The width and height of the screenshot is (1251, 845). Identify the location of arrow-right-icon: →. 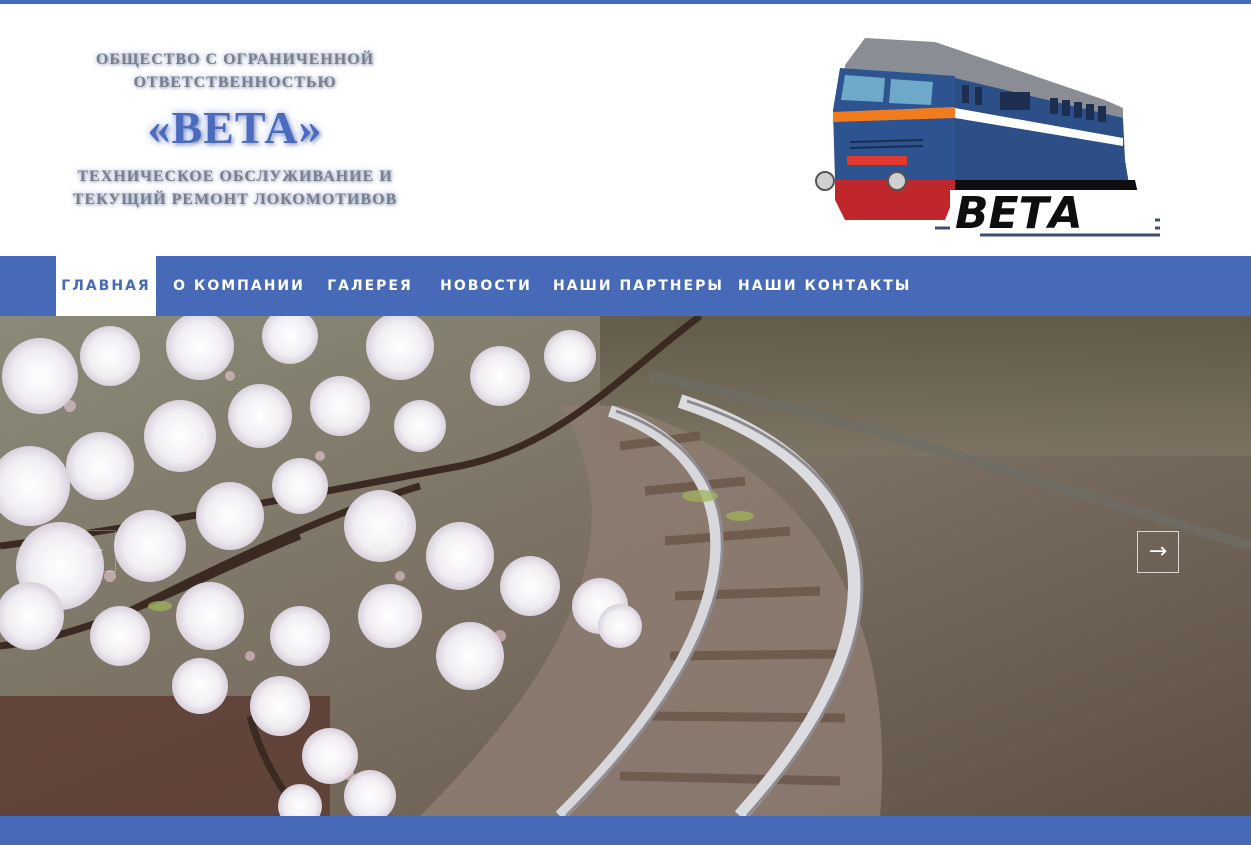
(1158, 551).